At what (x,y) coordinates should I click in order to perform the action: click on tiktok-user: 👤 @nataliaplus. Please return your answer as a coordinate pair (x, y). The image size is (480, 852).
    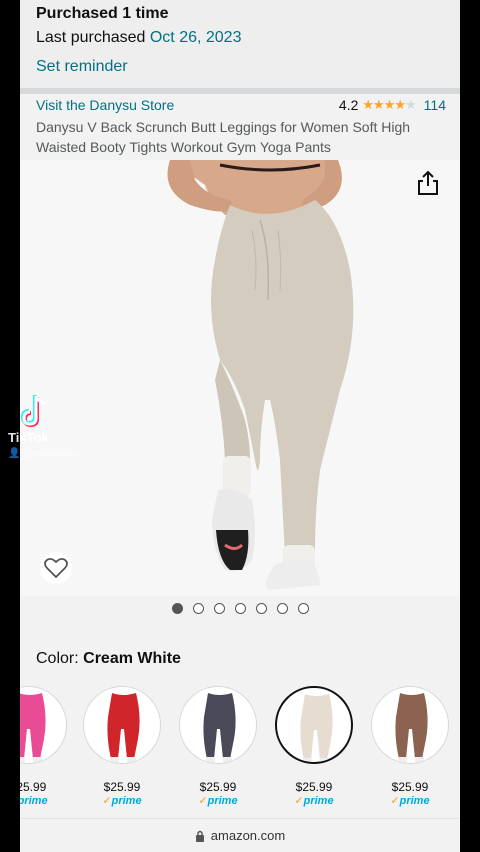
    Looking at the image, I should click on (45, 453).